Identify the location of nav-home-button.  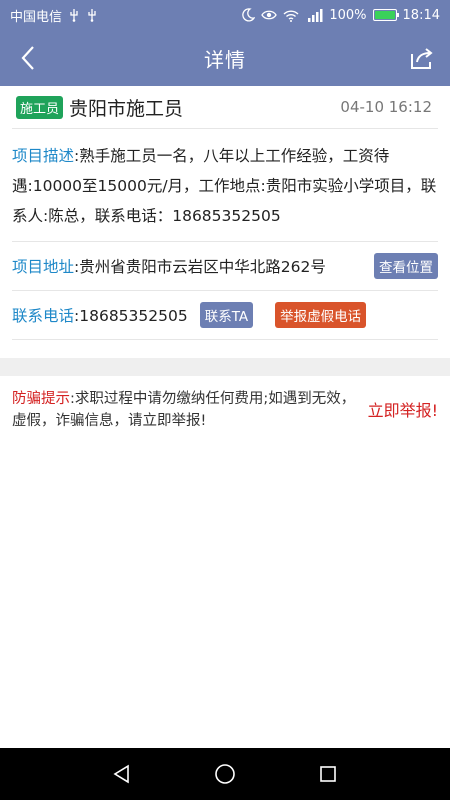
(225, 774).